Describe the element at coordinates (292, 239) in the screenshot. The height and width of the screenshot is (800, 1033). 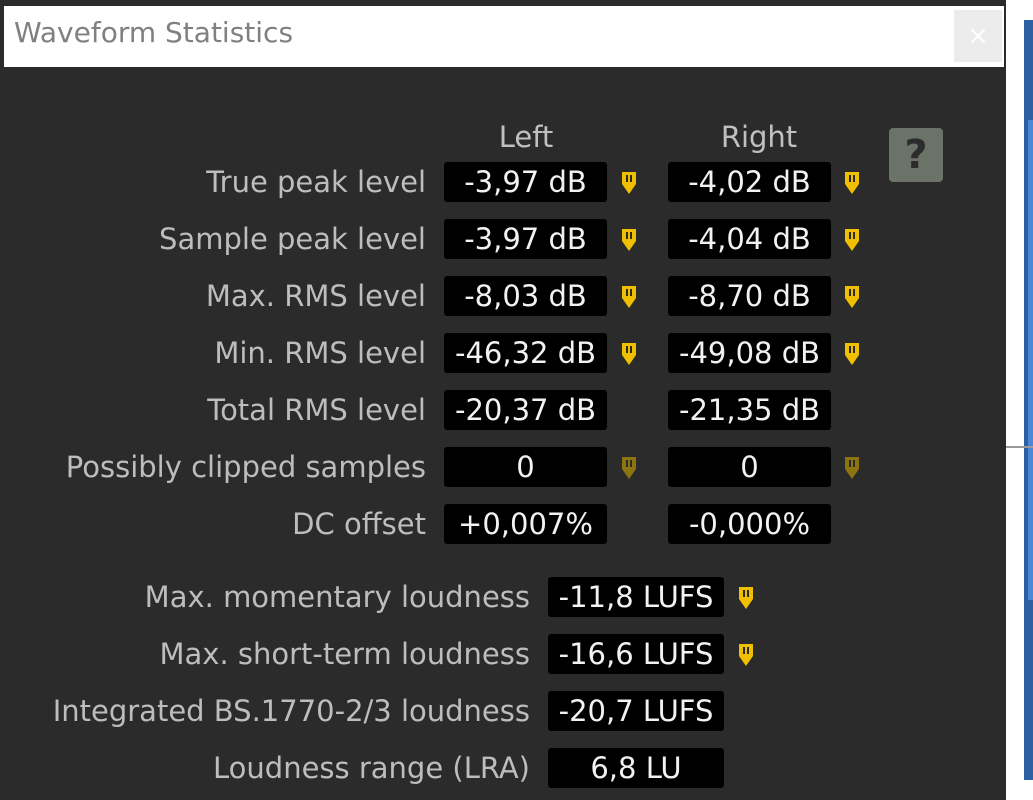
I see `stat-label: Sample peak level` at that location.